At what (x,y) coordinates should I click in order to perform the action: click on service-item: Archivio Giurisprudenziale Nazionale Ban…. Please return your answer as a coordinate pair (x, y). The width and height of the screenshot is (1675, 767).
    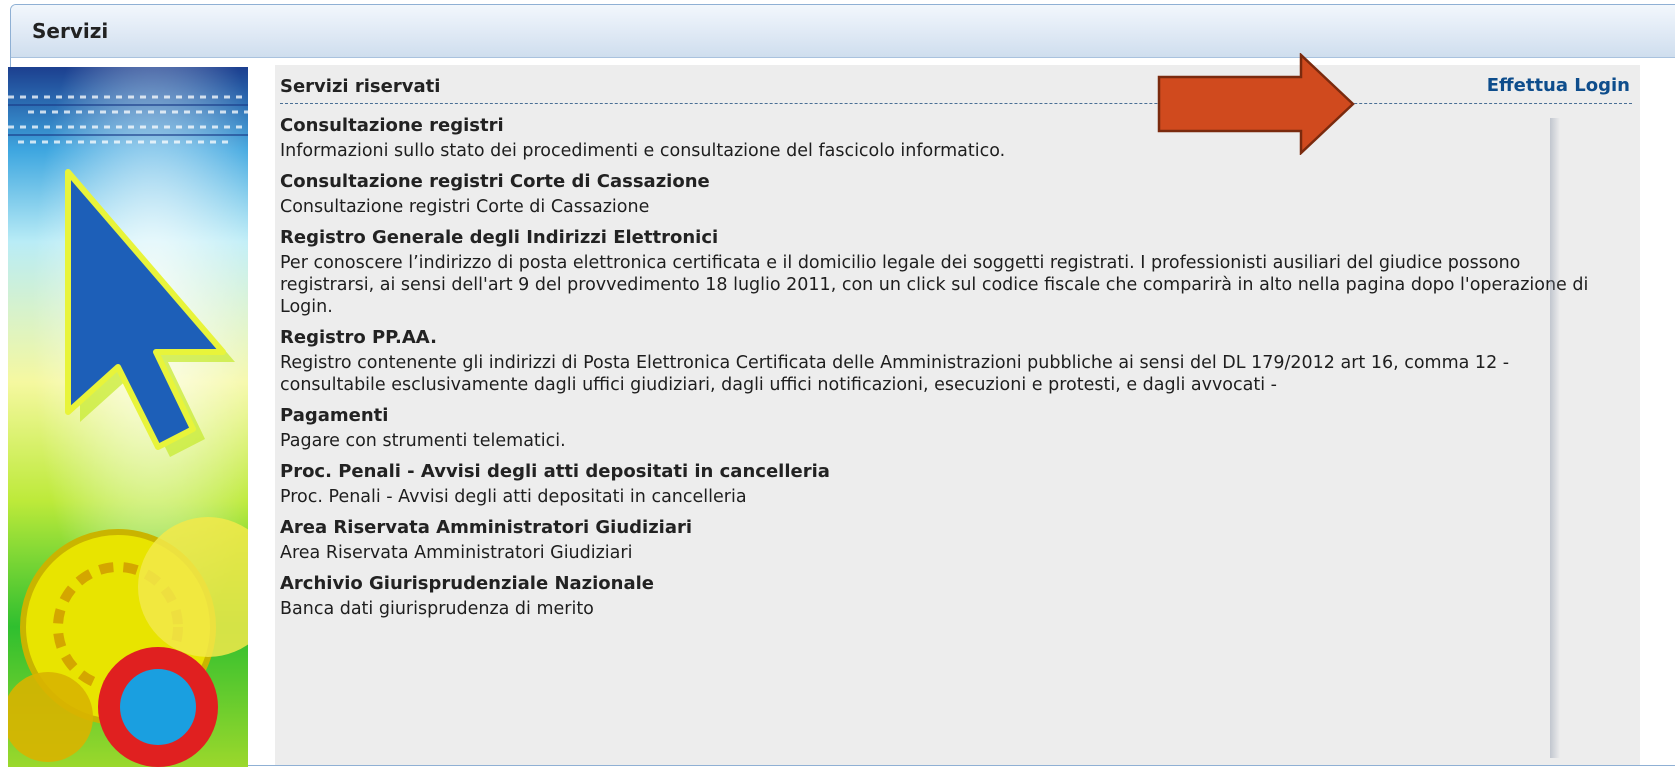
    Looking at the image, I should click on (945, 596).